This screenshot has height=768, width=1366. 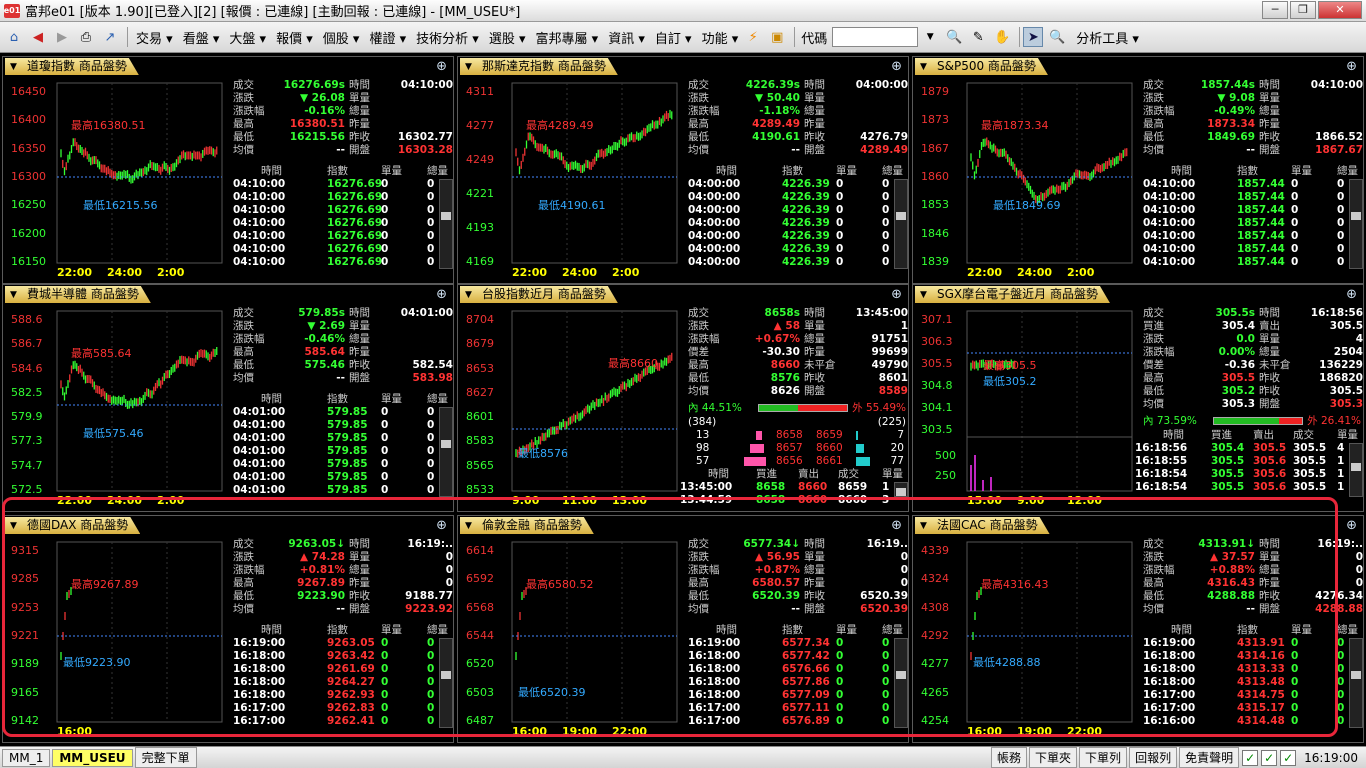 I want to click on tab-mm-useu: MM_USEU, so click(x=92, y=757).